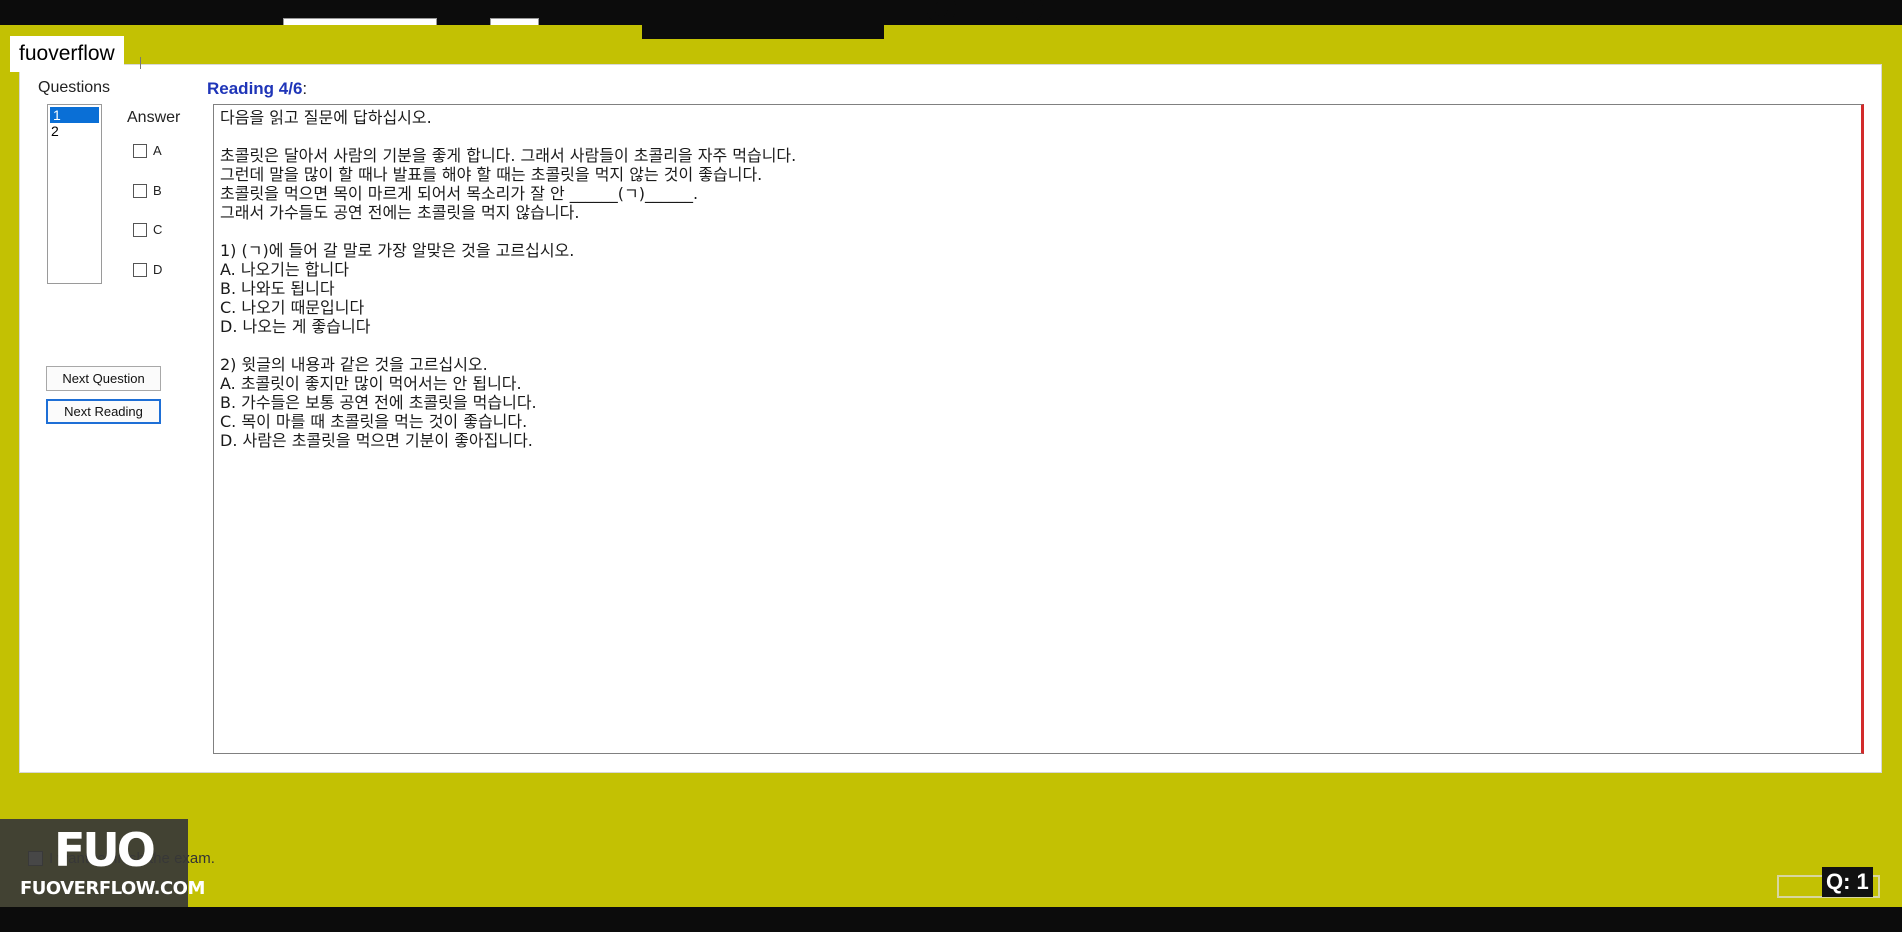  I want to click on reading-line: 2) 윗글의 내용과 같은 것을 고르십시오., so click(354, 364).